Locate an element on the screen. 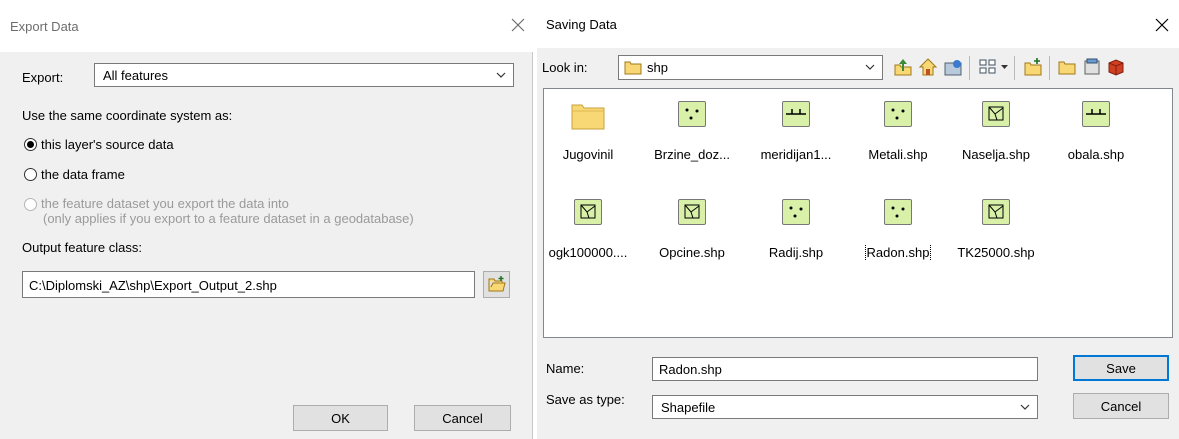 This screenshot has width=1179, height=439. save-button: Save is located at coordinates (1121, 368).